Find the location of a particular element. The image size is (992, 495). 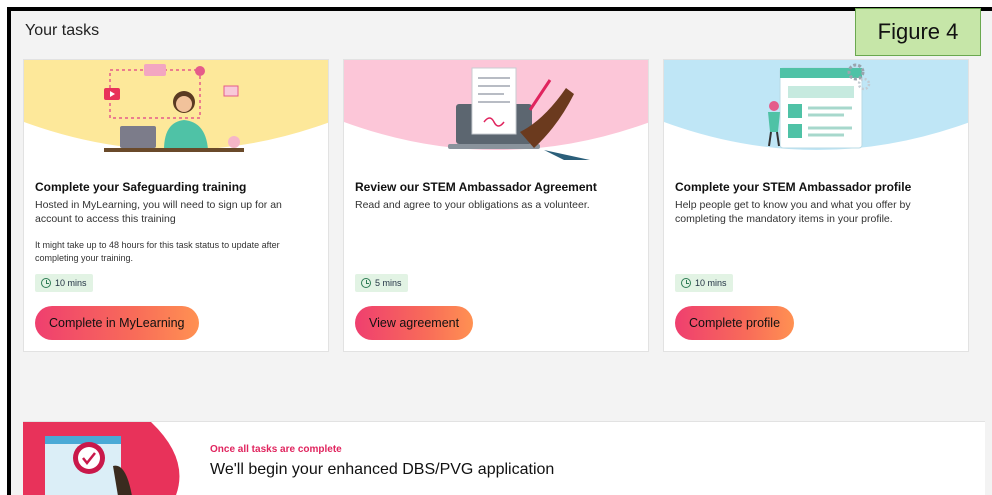

section-title: Your tasks is located at coordinates (62, 30).